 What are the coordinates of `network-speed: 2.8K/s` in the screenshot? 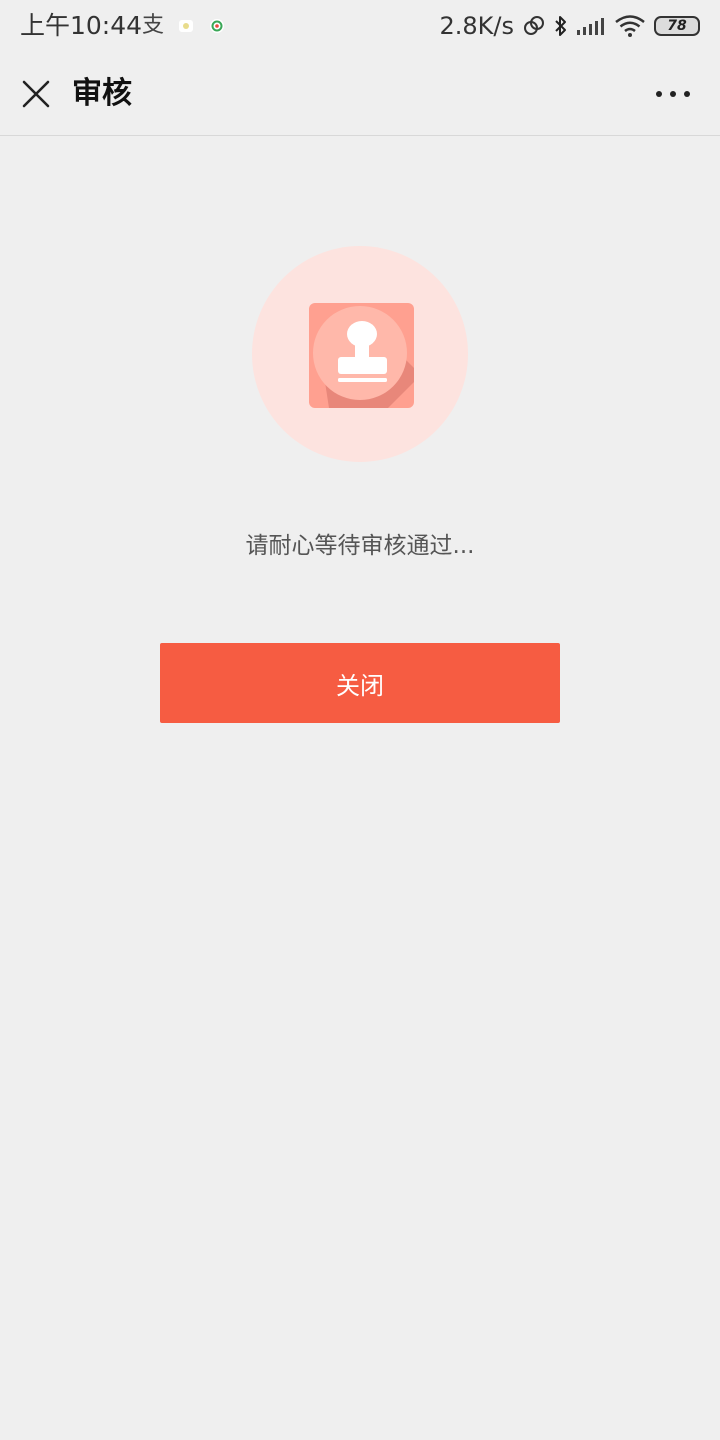 It's located at (477, 26).